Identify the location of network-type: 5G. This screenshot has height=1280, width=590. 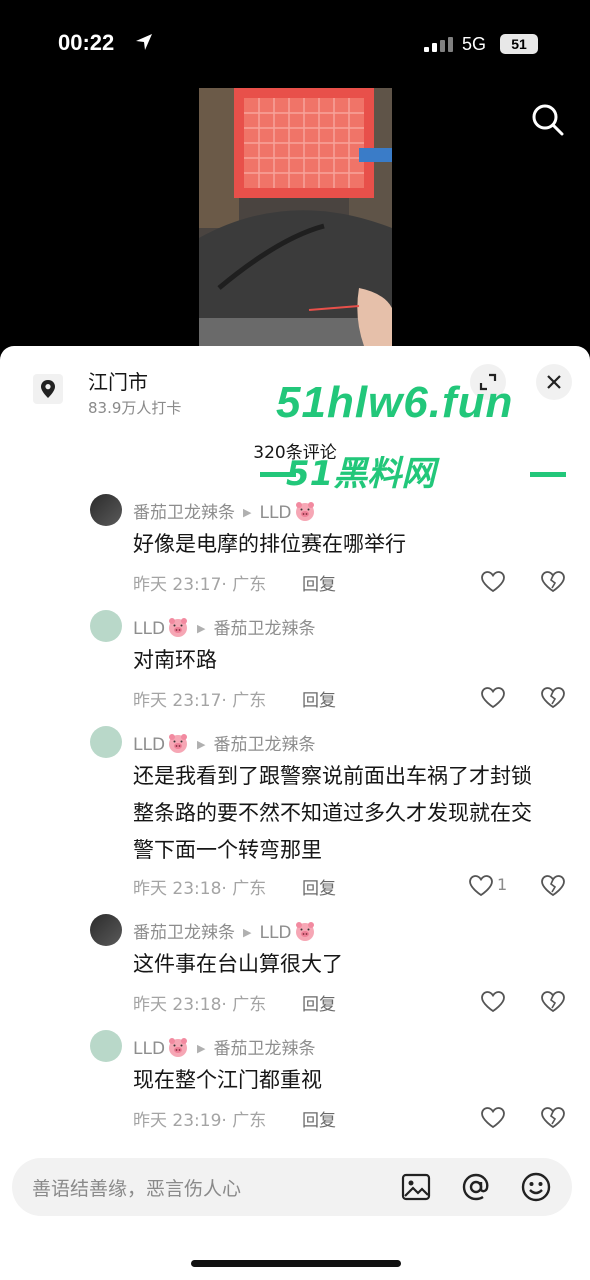
(474, 44).